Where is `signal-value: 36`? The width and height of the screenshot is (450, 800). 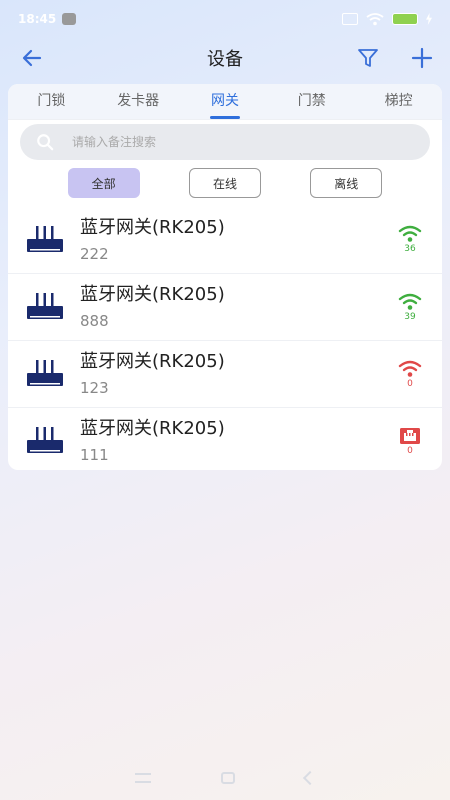 signal-value: 36 is located at coordinates (410, 249).